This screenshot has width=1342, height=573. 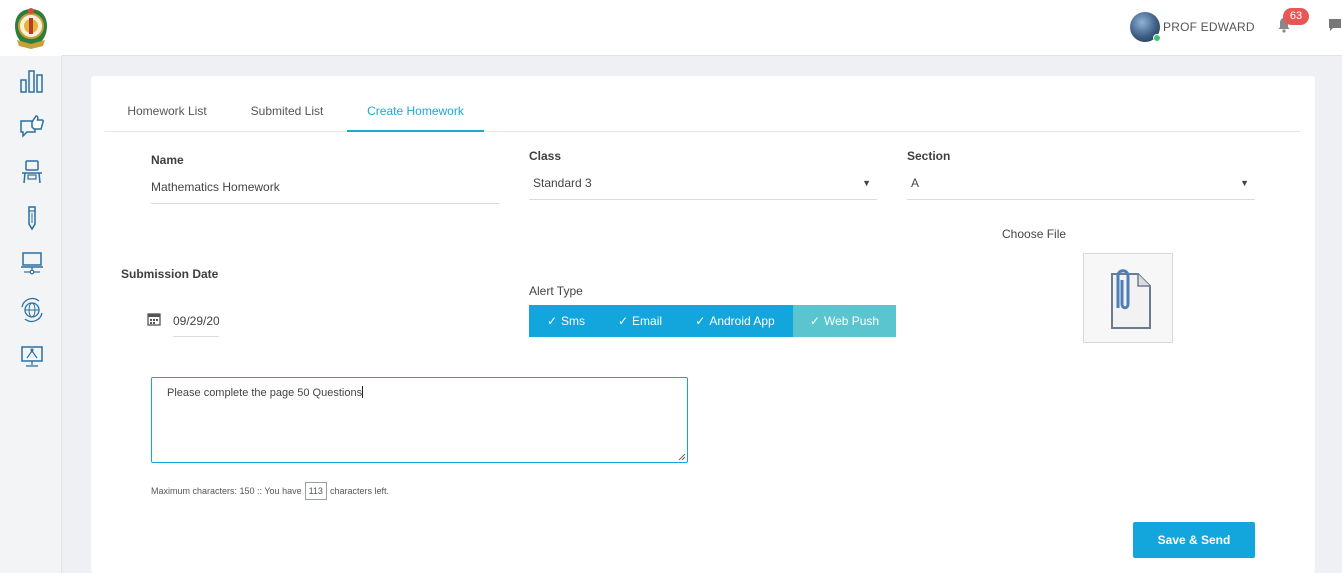 What do you see at coordinates (573, 321) in the screenshot?
I see `alert-option-label: Sms` at bounding box center [573, 321].